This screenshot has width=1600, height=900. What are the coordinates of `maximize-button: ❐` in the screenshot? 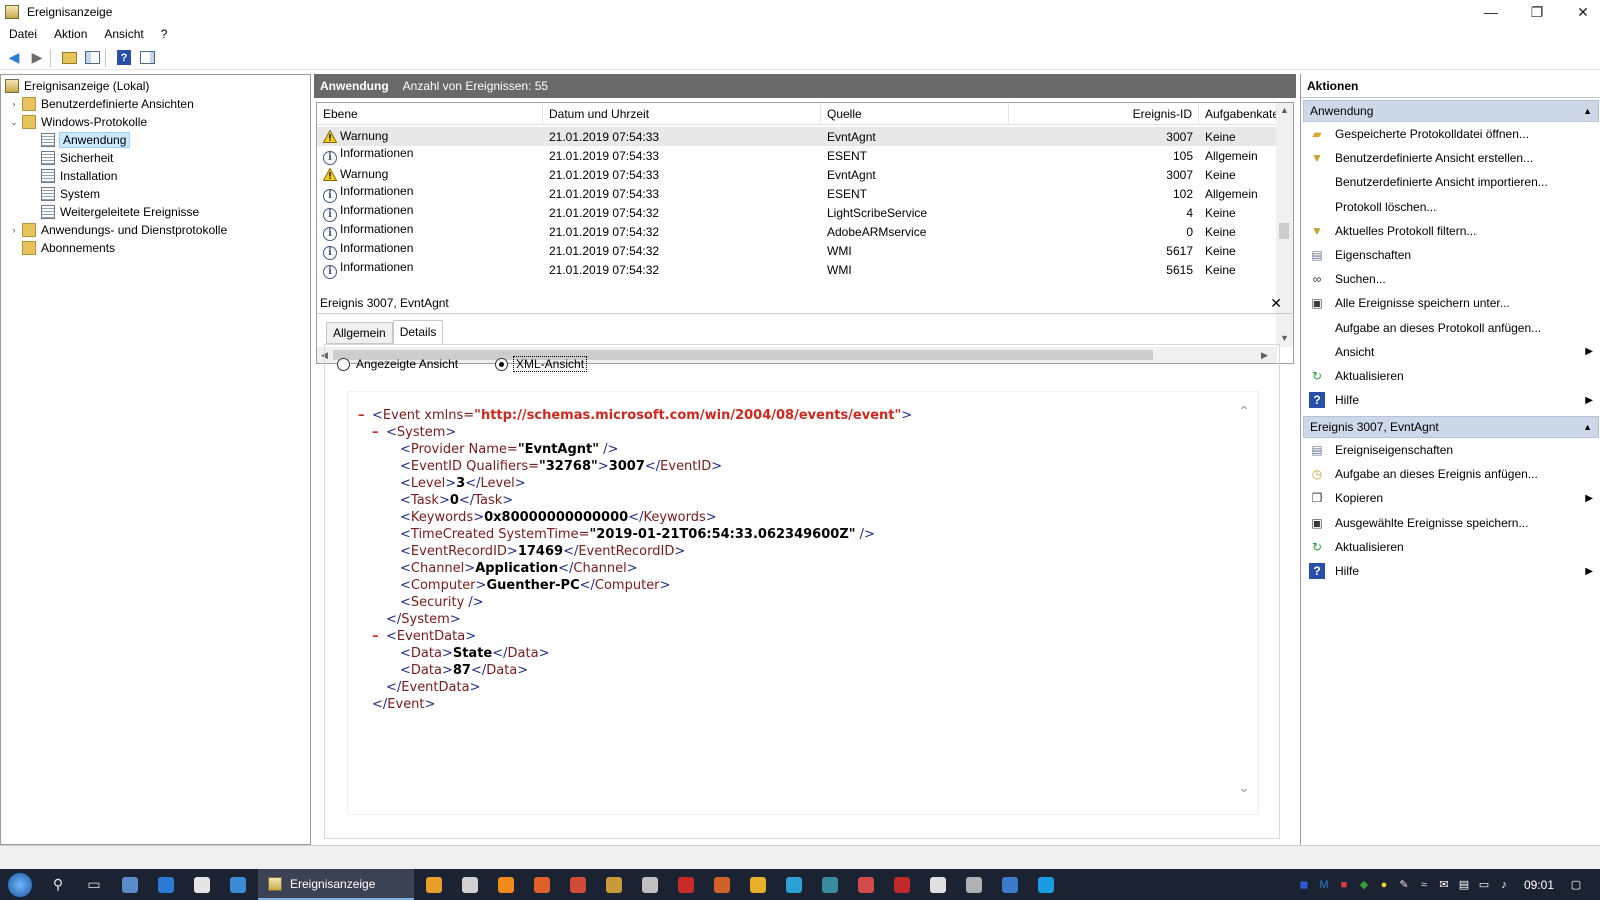 It's located at (1537, 12).